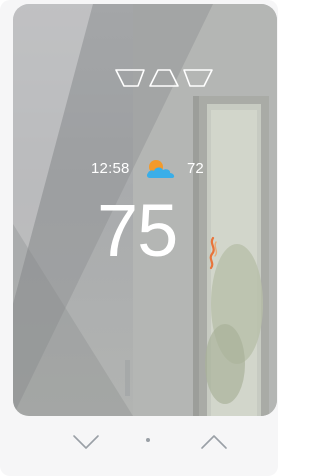 This screenshot has height=476, width=320. I want to click on chevron-up-icon, so click(214, 441).